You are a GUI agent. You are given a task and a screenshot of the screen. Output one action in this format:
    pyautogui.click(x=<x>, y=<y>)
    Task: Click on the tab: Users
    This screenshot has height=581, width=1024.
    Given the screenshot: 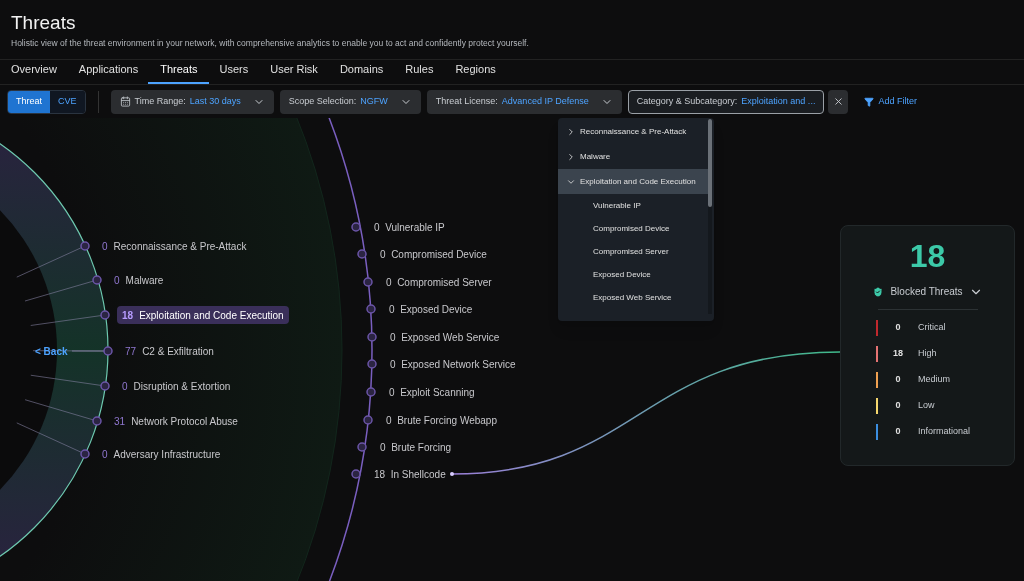 What is the action you would take?
    pyautogui.click(x=234, y=72)
    